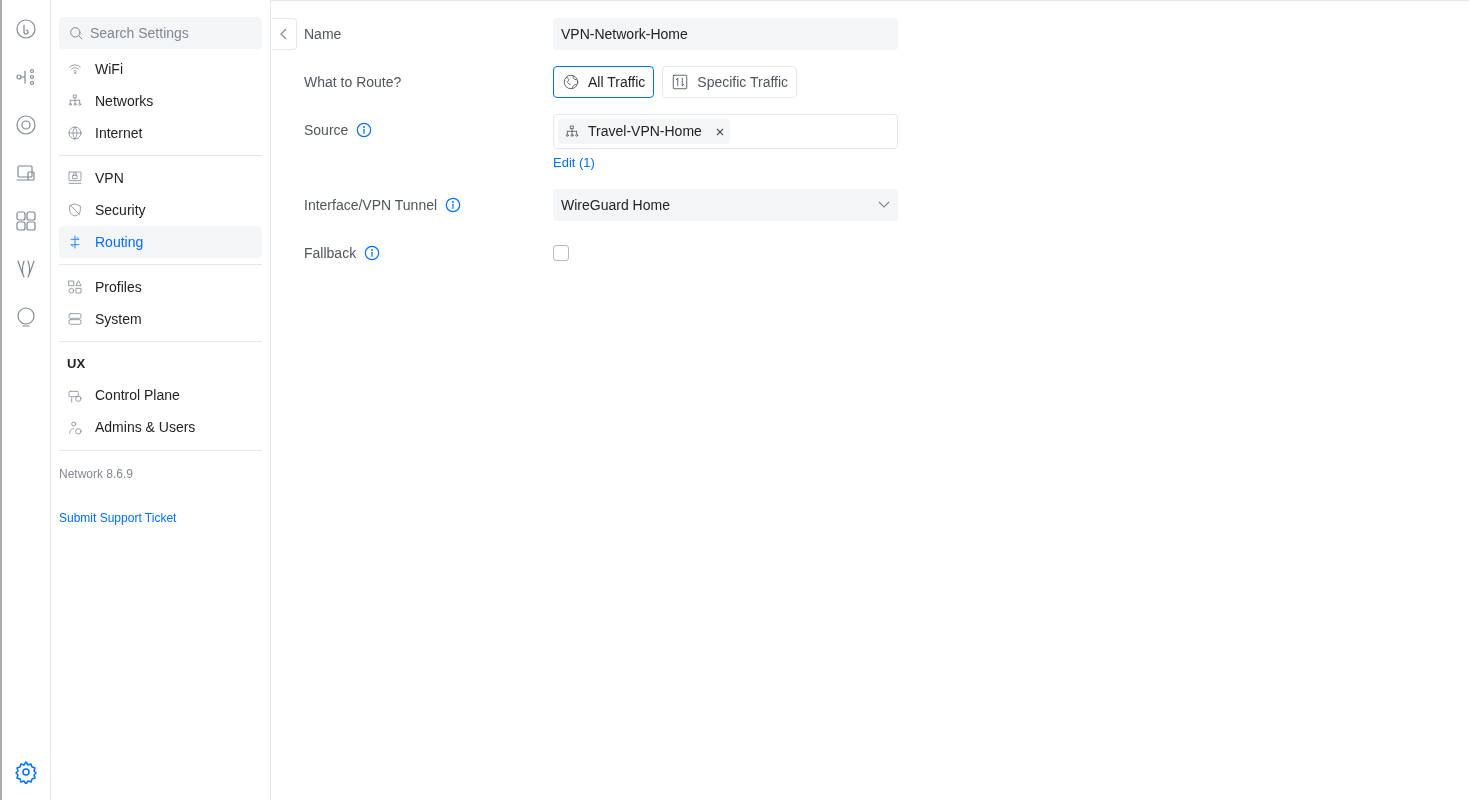 The width and height of the screenshot is (1469, 800). What do you see at coordinates (160, 133) in the screenshot?
I see `sidebar-item: Internet` at bounding box center [160, 133].